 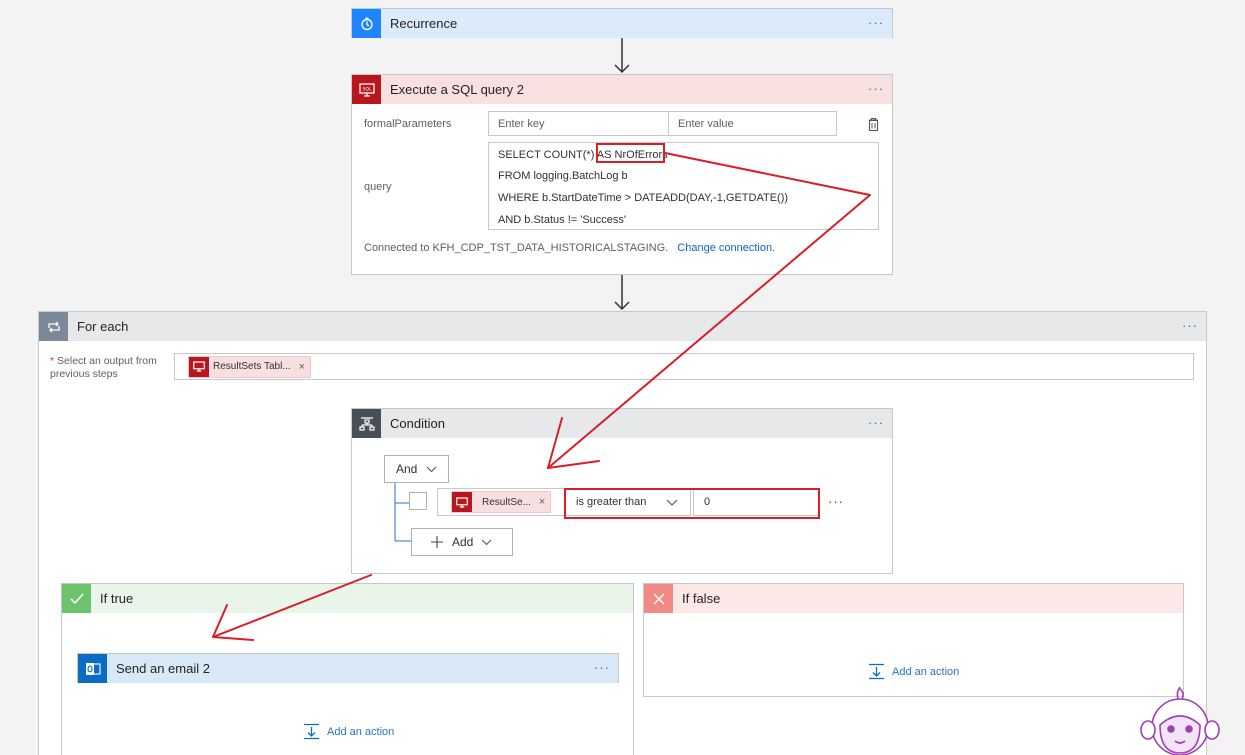 I want to click on recurrence-title: Recurrence, so click(x=424, y=23).